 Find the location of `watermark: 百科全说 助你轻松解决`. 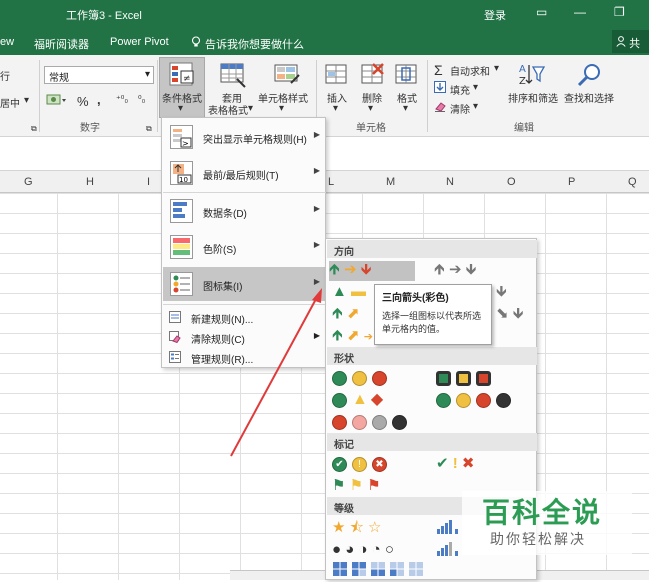

watermark: 百科全说 助你轻松解决 is located at coordinates (547, 523).